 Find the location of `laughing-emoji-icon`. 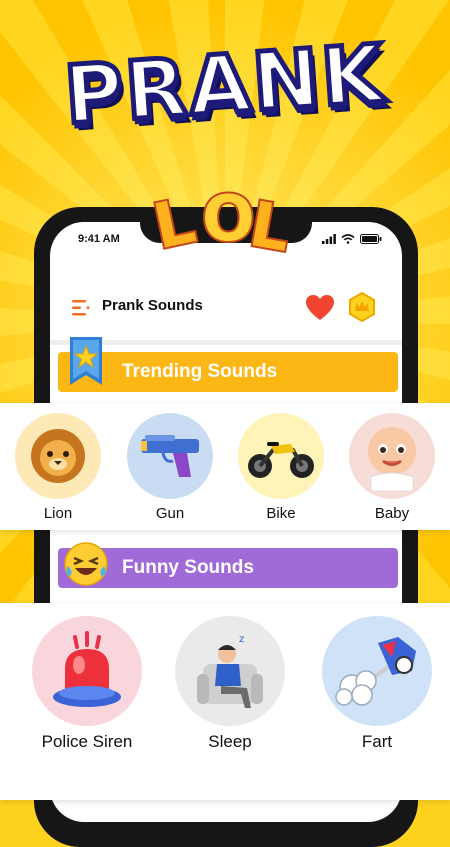

laughing-emoji-icon is located at coordinates (86, 564).